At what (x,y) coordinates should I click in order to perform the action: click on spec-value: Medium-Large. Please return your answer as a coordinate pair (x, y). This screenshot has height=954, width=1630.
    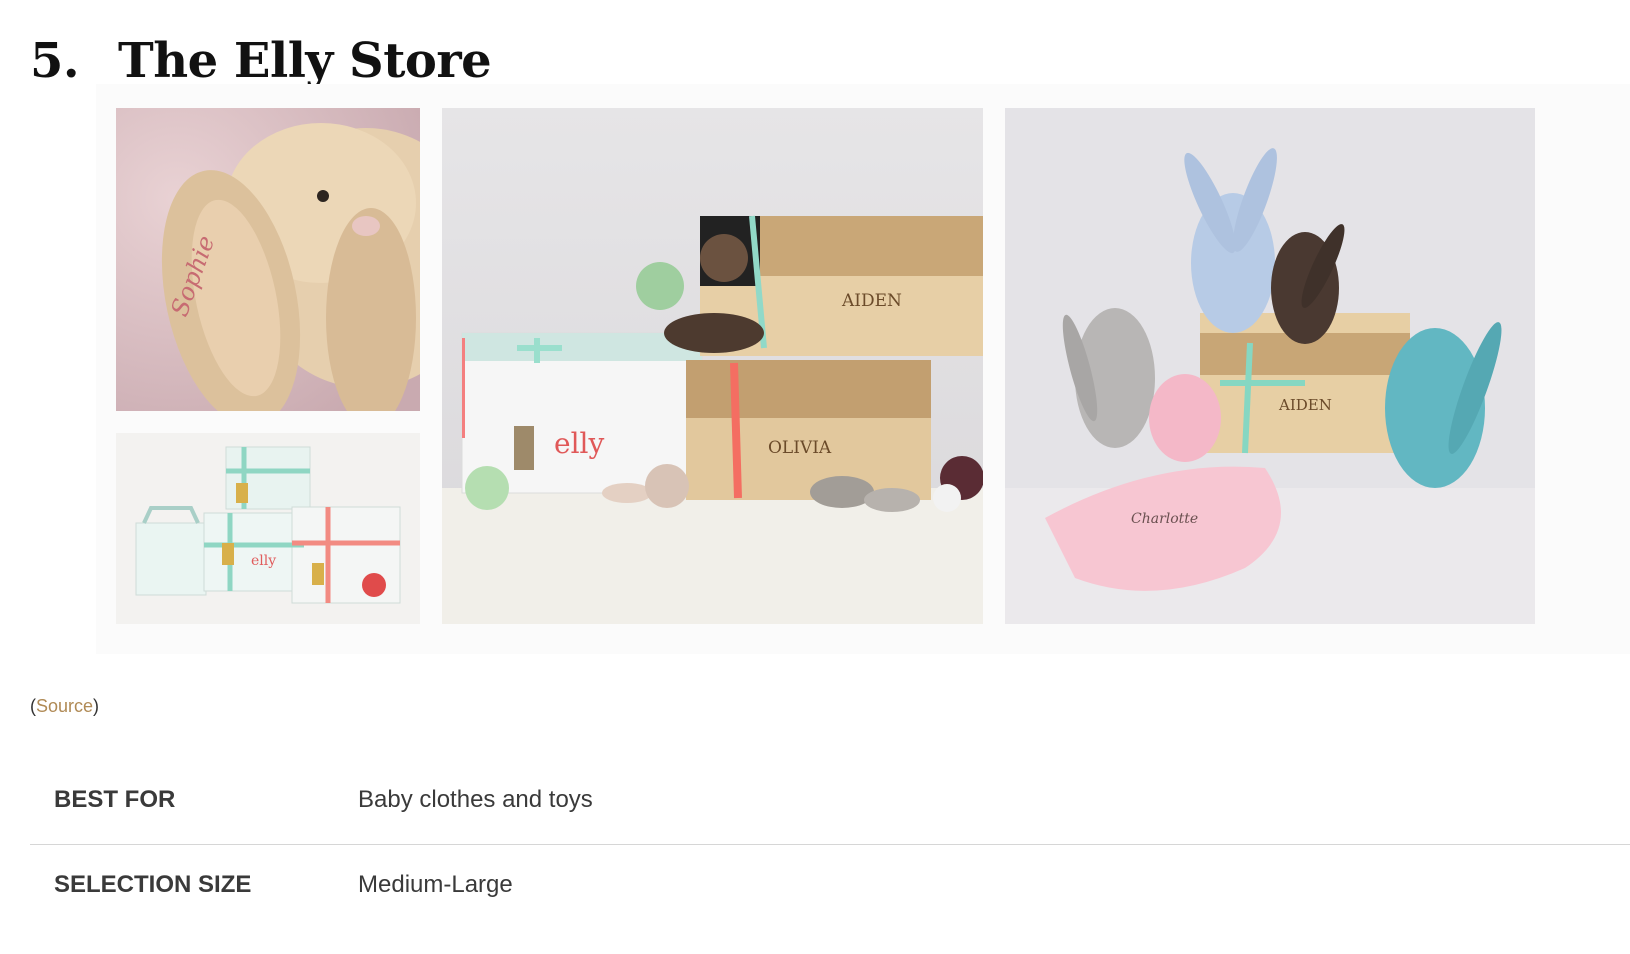
    Looking at the image, I should click on (435, 884).